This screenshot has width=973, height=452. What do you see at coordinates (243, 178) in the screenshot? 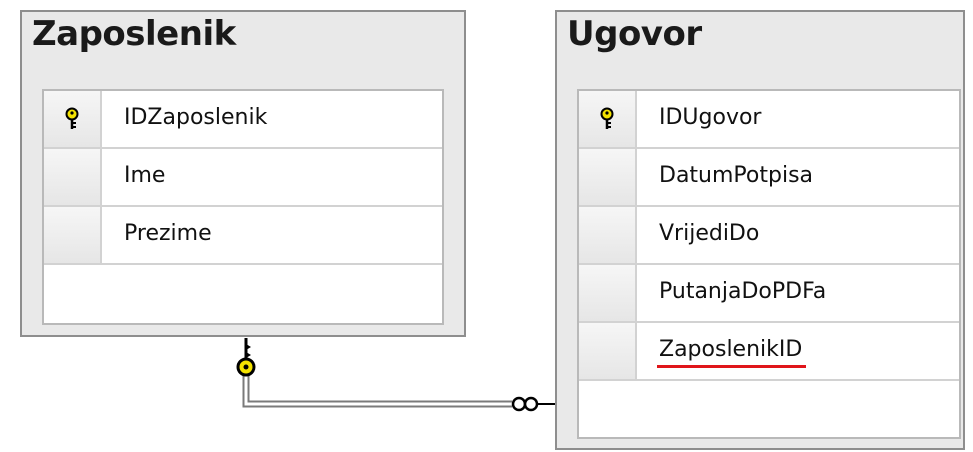
I see `column-row: Ime` at bounding box center [243, 178].